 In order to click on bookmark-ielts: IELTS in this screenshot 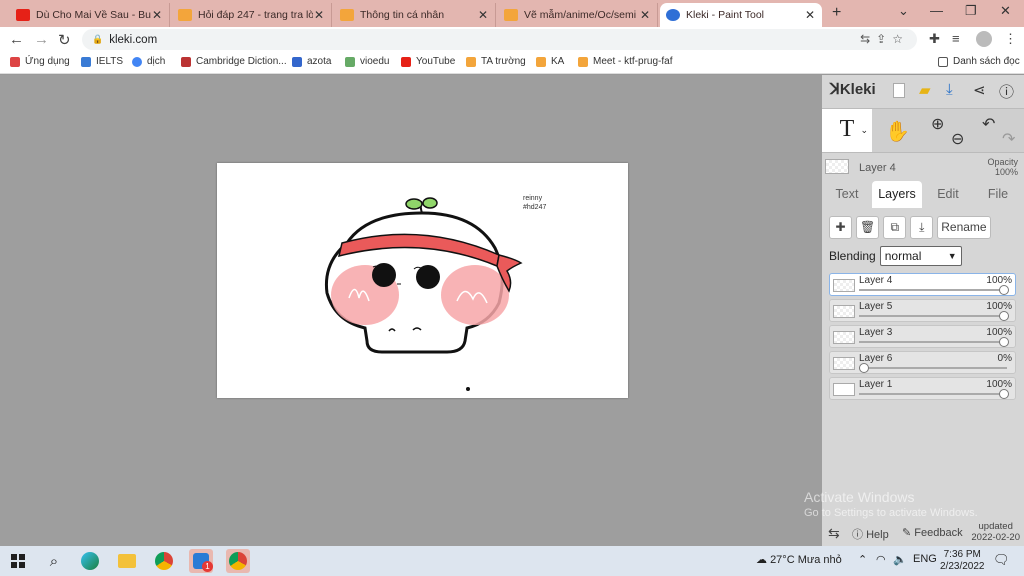, I will do `click(102, 61)`.